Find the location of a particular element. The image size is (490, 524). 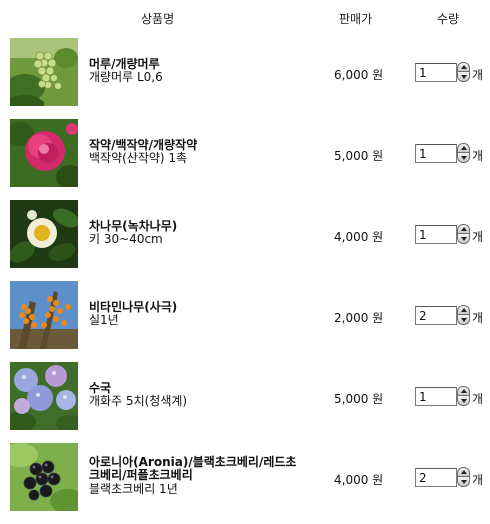

product-image-sea-buckthorn is located at coordinates (44, 315).